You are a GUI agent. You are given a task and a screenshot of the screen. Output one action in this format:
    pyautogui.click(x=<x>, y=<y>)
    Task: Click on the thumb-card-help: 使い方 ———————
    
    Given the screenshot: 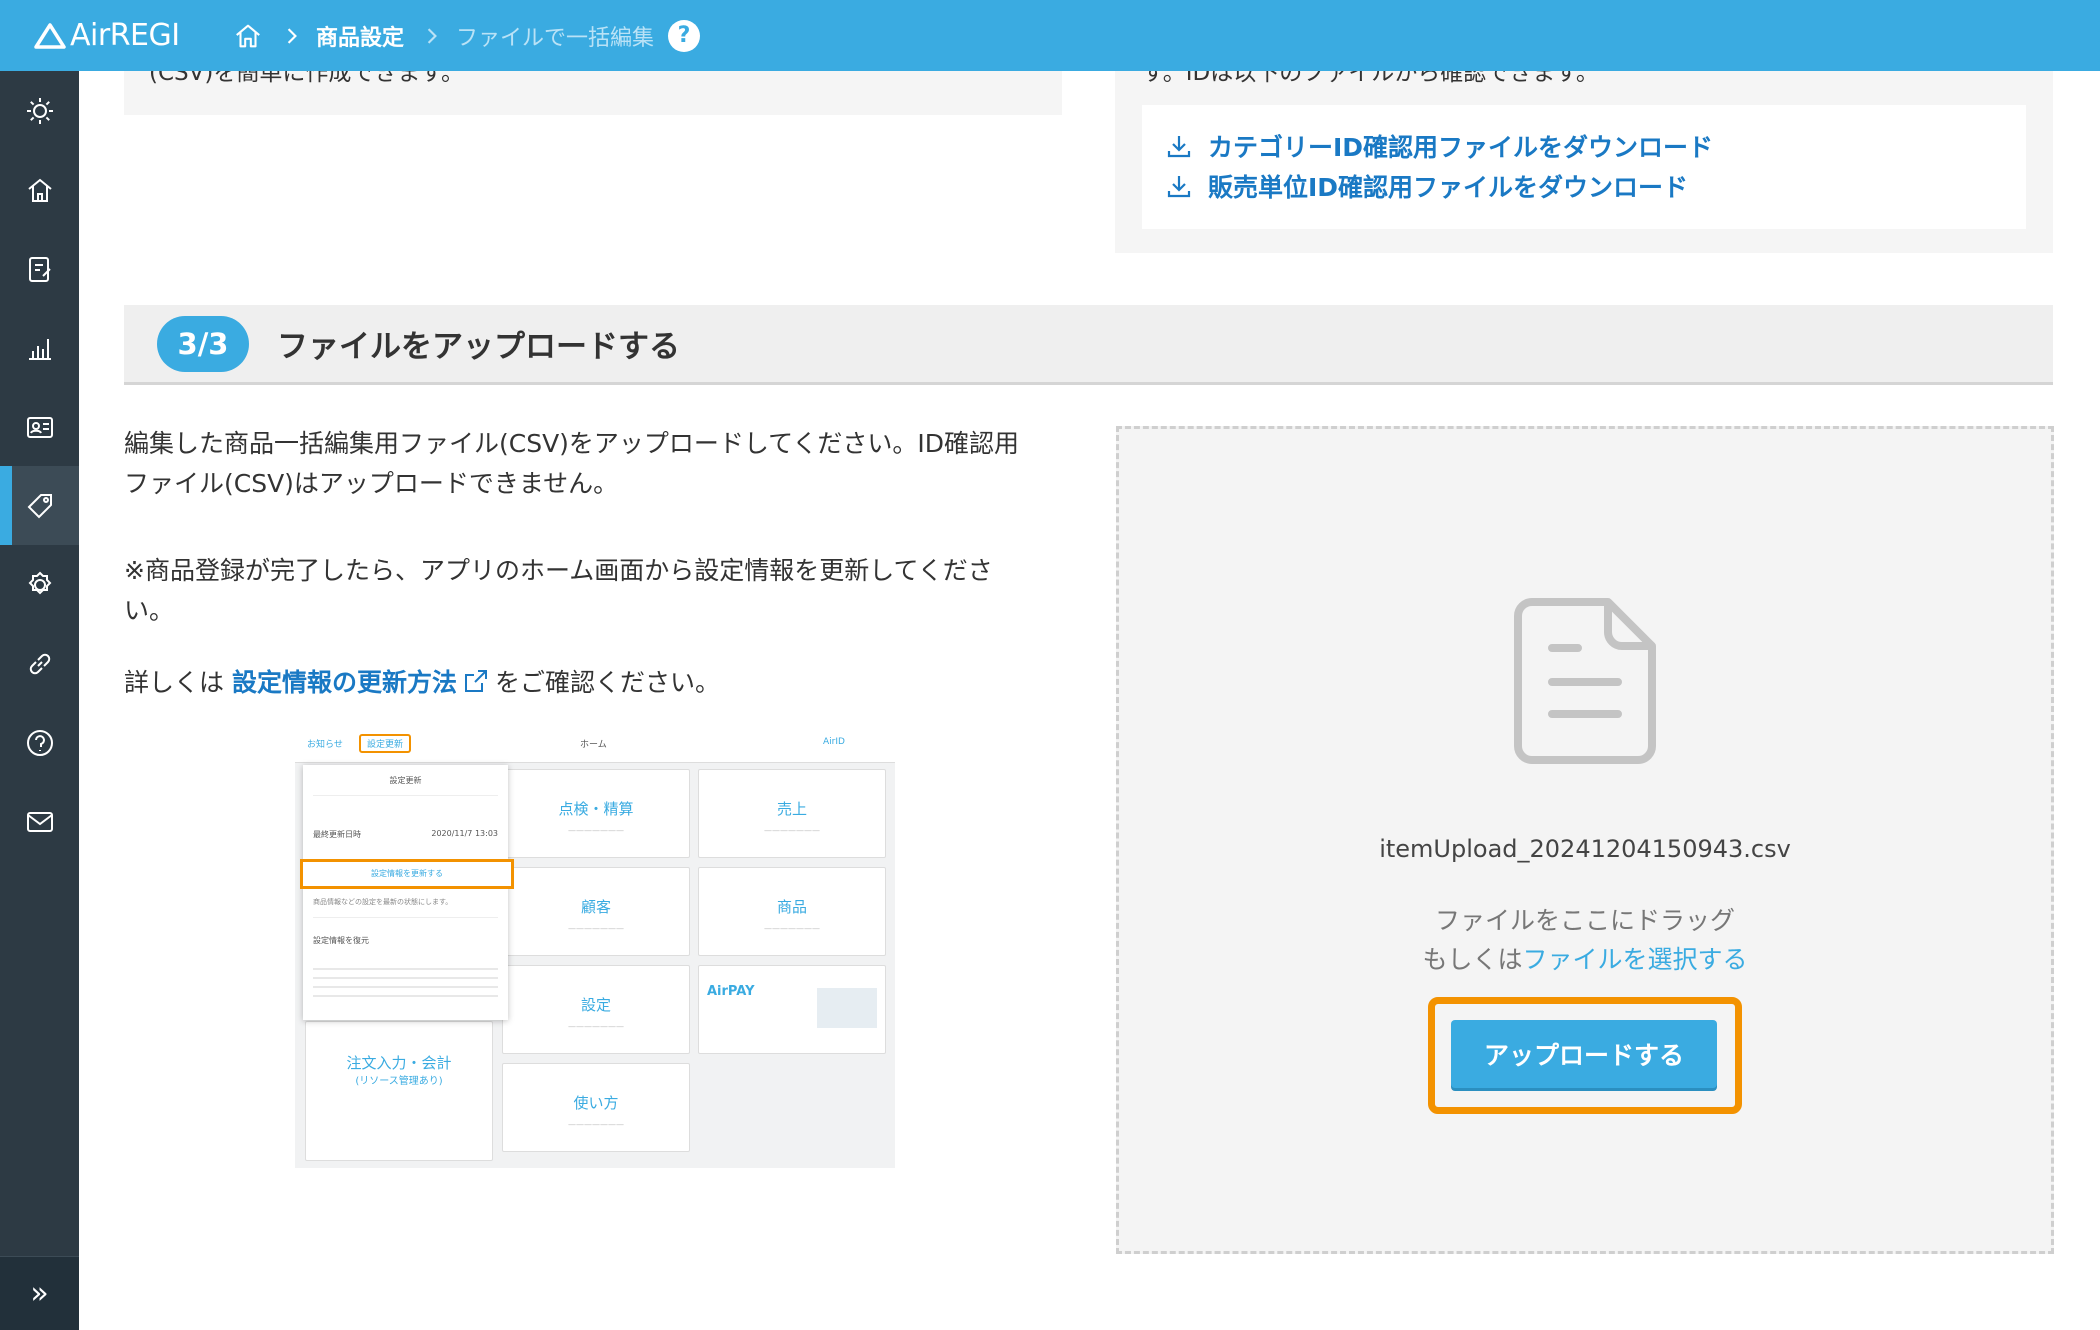 What is the action you would take?
    pyautogui.click(x=596, y=1107)
    